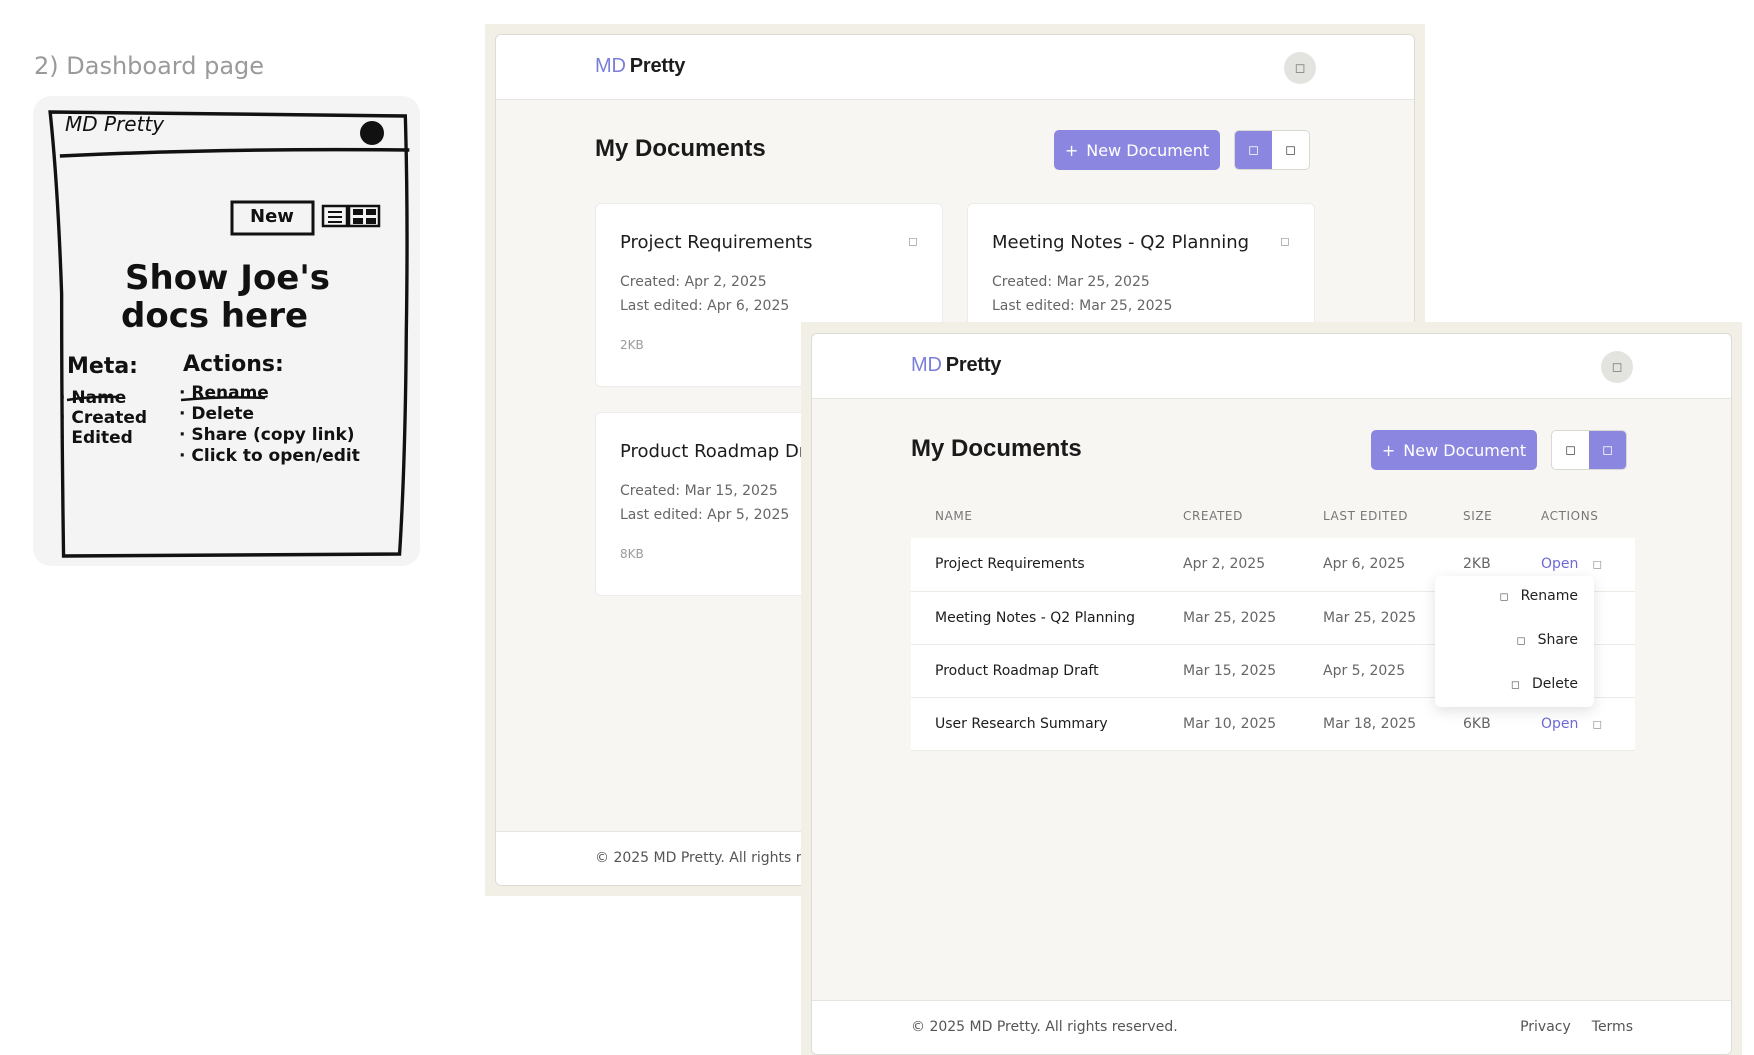 Image resolution: width=1754 pixels, height=1055 pixels. What do you see at coordinates (1545, 1027) in the screenshot?
I see `privacy-link: Privacy` at bounding box center [1545, 1027].